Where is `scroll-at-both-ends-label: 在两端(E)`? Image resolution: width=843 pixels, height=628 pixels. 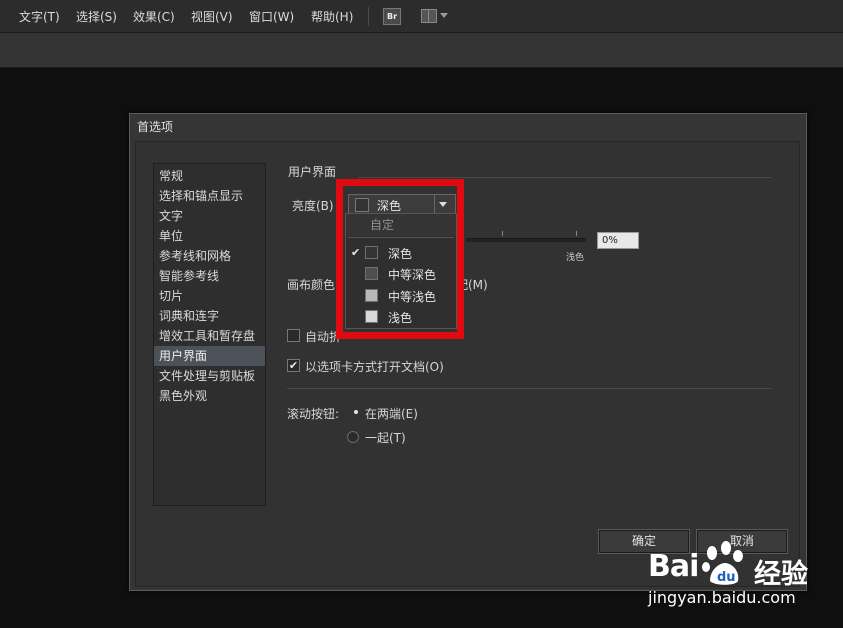 scroll-at-both-ends-label: 在两端(E) is located at coordinates (391, 414).